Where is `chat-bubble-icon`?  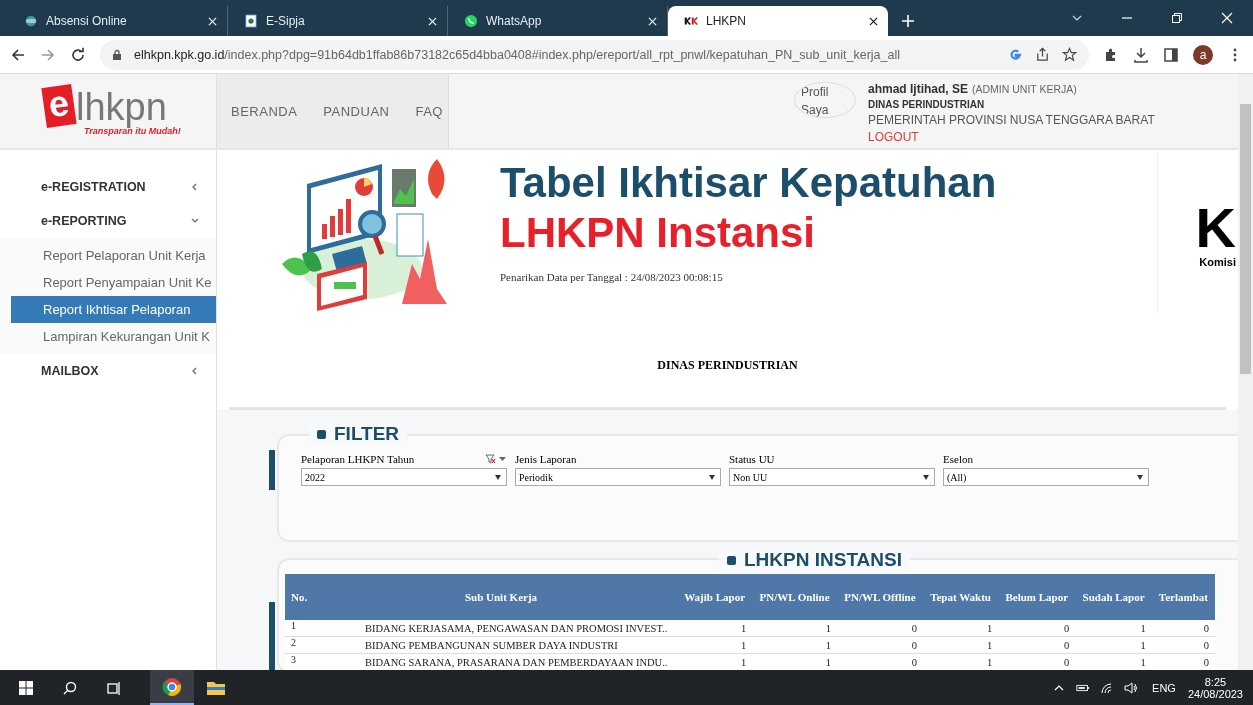
chat-bubble-icon is located at coordinates (471, 21).